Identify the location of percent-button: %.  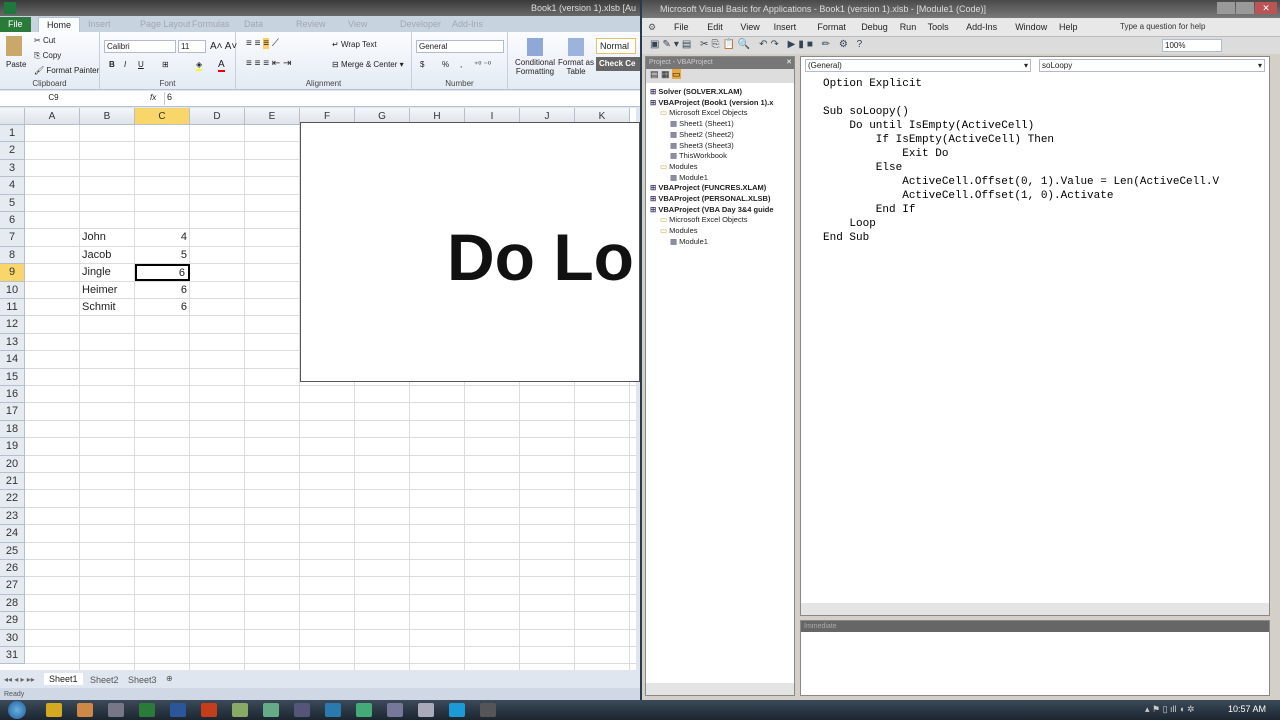
(445, 64).